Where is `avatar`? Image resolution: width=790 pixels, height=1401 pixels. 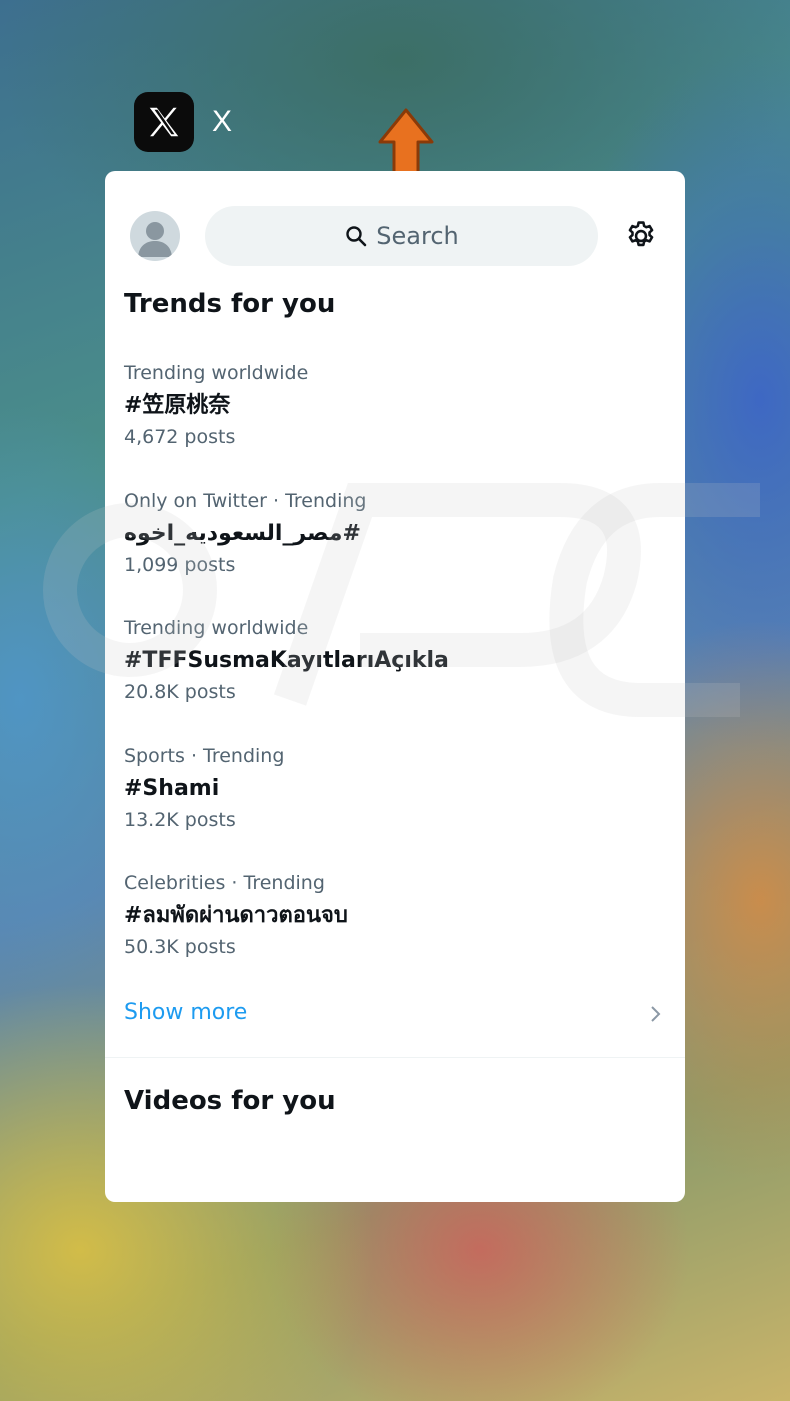
avatar is located at coordinates (155, 236).